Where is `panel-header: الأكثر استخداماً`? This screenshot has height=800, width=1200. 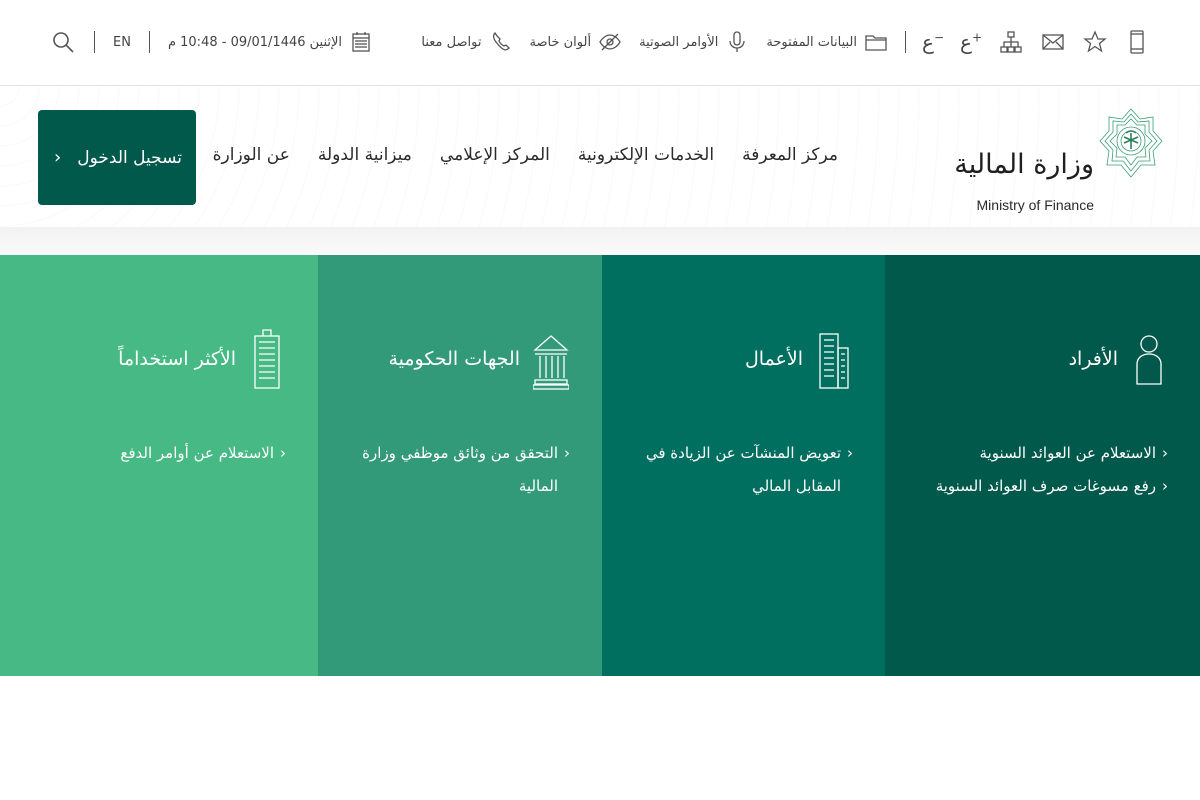
panel-header: الأكثر استخداماً is located at coordinates (202, 359).